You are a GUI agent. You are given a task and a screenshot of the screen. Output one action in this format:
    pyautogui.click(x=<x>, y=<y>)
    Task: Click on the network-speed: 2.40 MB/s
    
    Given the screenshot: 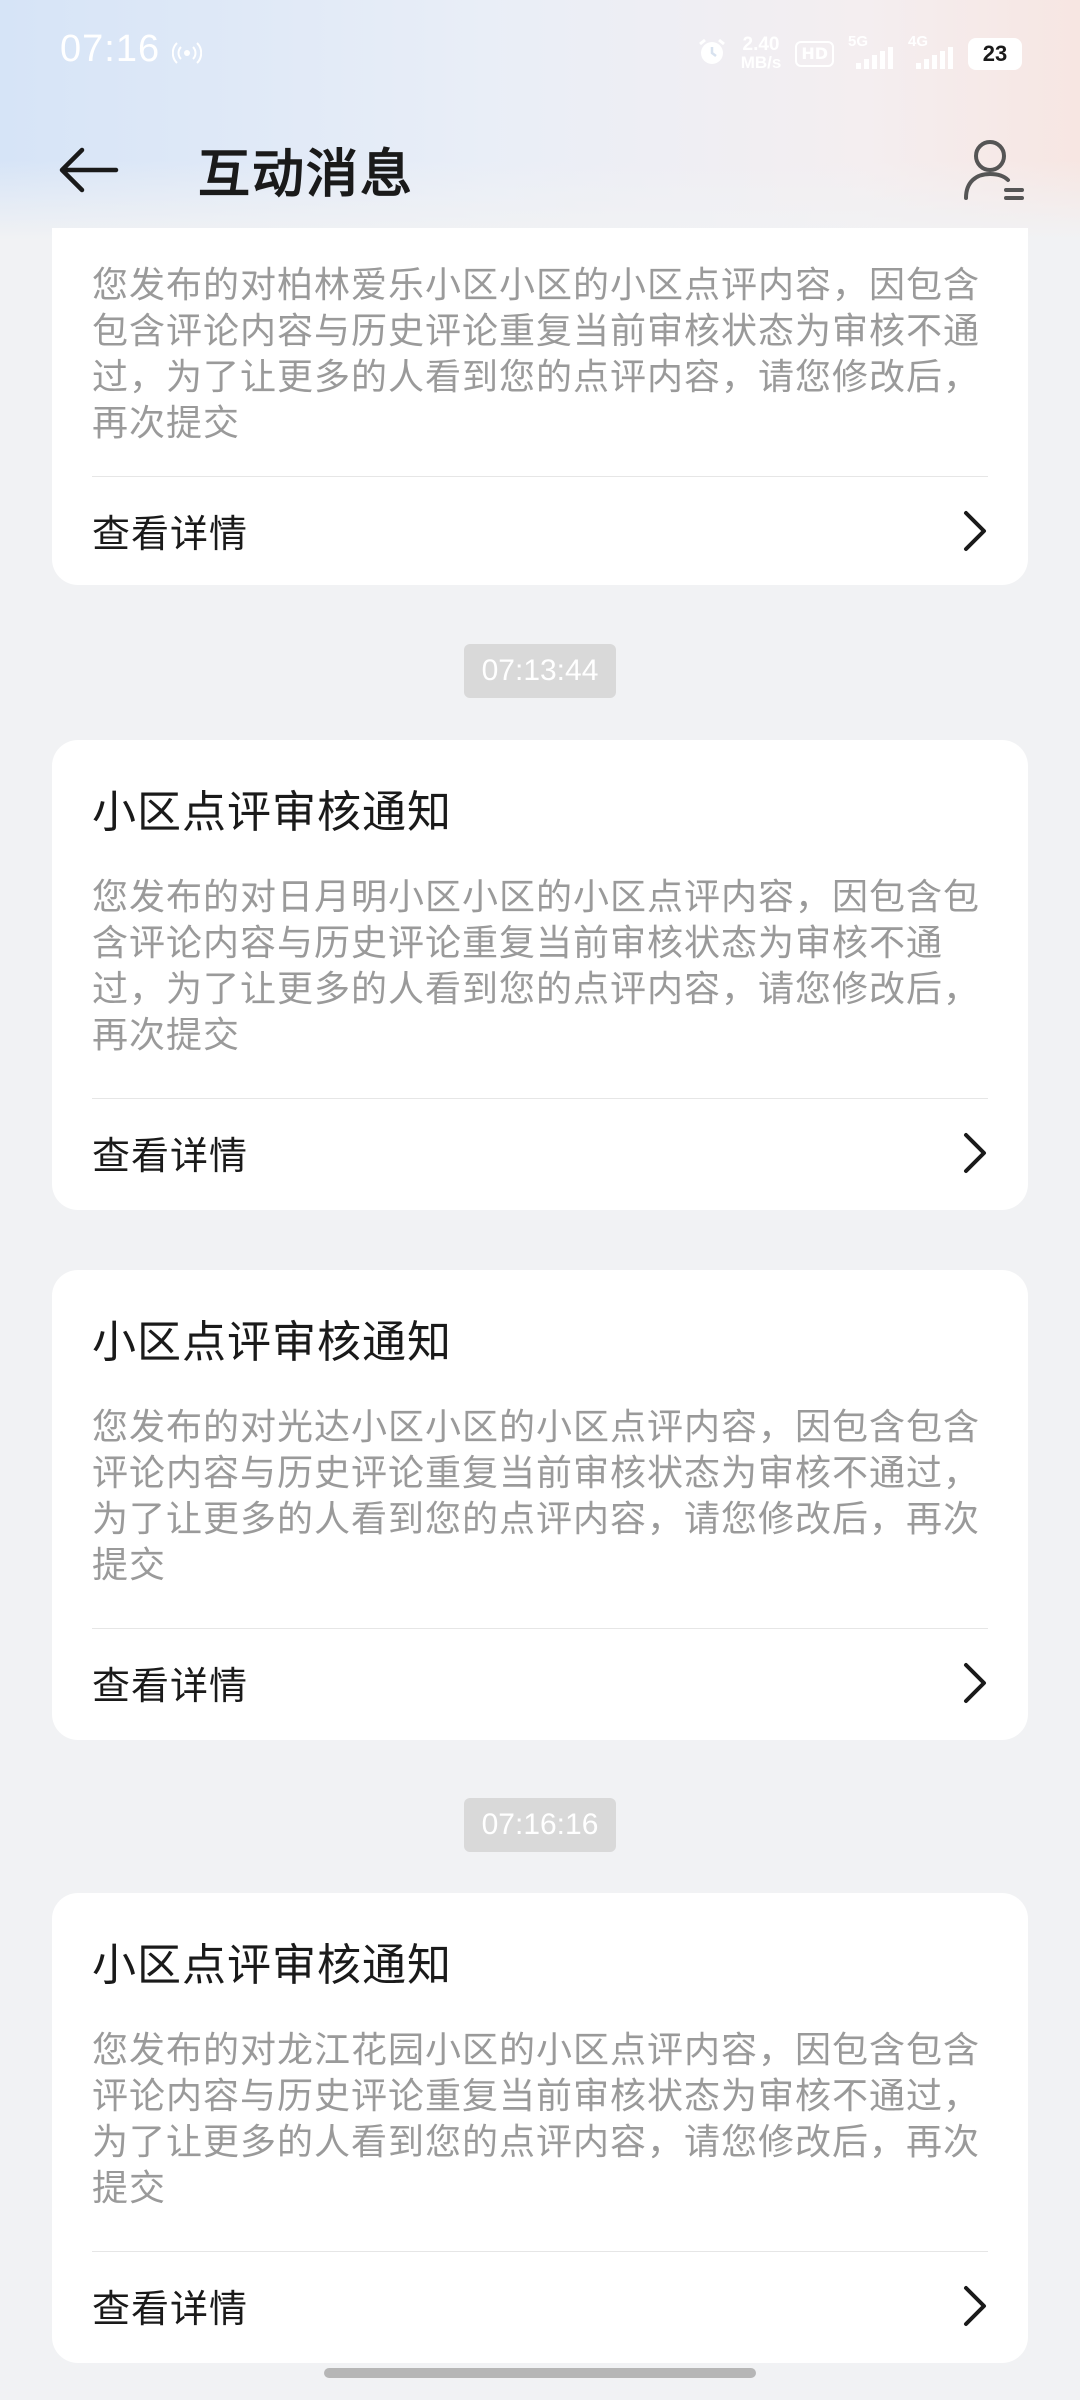 What is the action you would take?
    pyautogui.click(x=761, y=53)
    